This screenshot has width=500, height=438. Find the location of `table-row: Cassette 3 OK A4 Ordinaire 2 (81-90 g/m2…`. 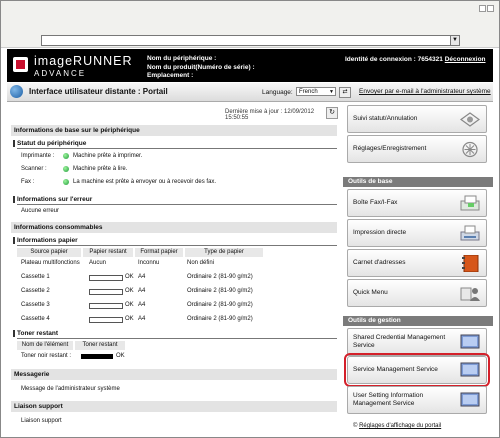

table-row: Cassette 3 OK A4 Ordinaire 2 (81-90 g/m2… is located at coordinates (167, 306).